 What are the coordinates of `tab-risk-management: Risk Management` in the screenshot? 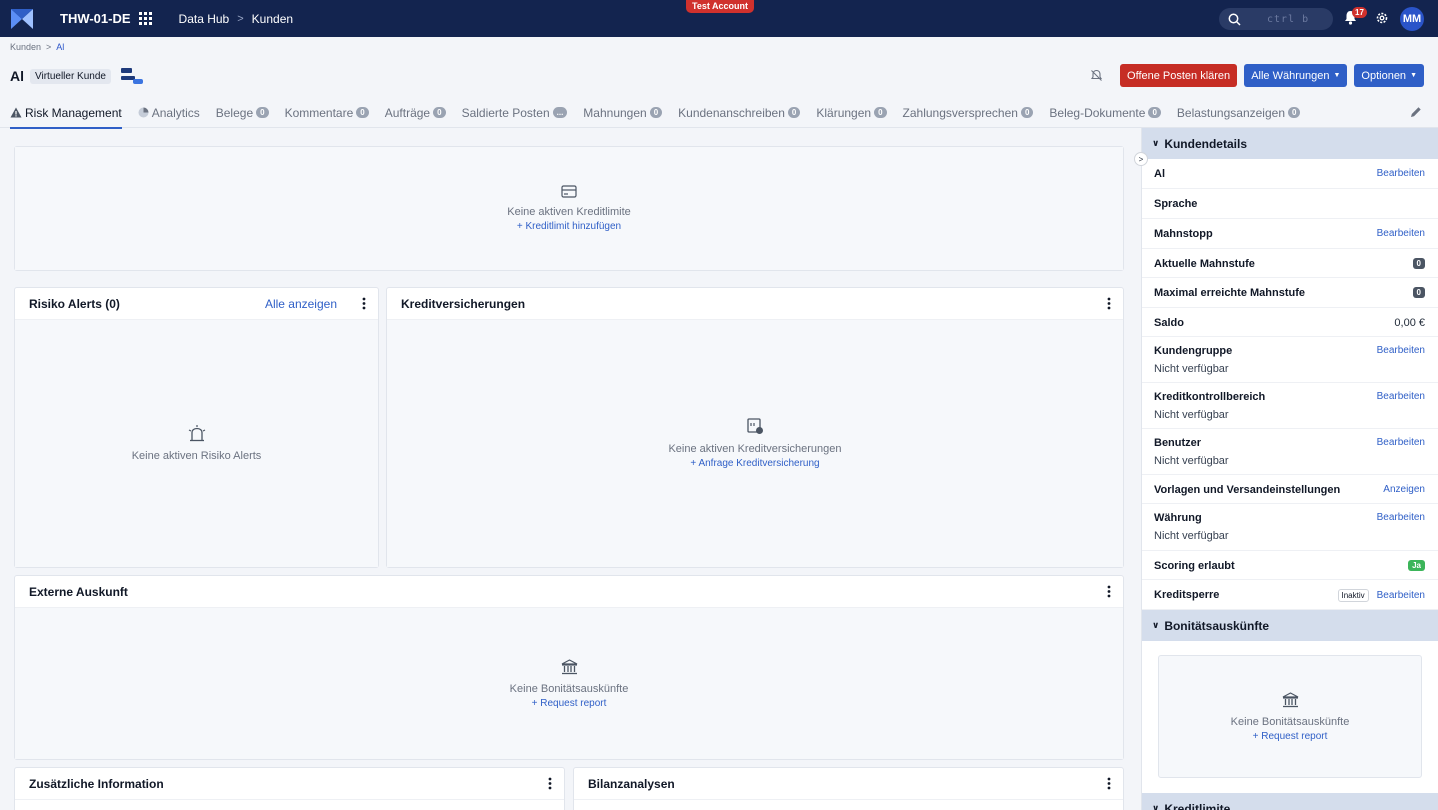 It's located at (66, 113).